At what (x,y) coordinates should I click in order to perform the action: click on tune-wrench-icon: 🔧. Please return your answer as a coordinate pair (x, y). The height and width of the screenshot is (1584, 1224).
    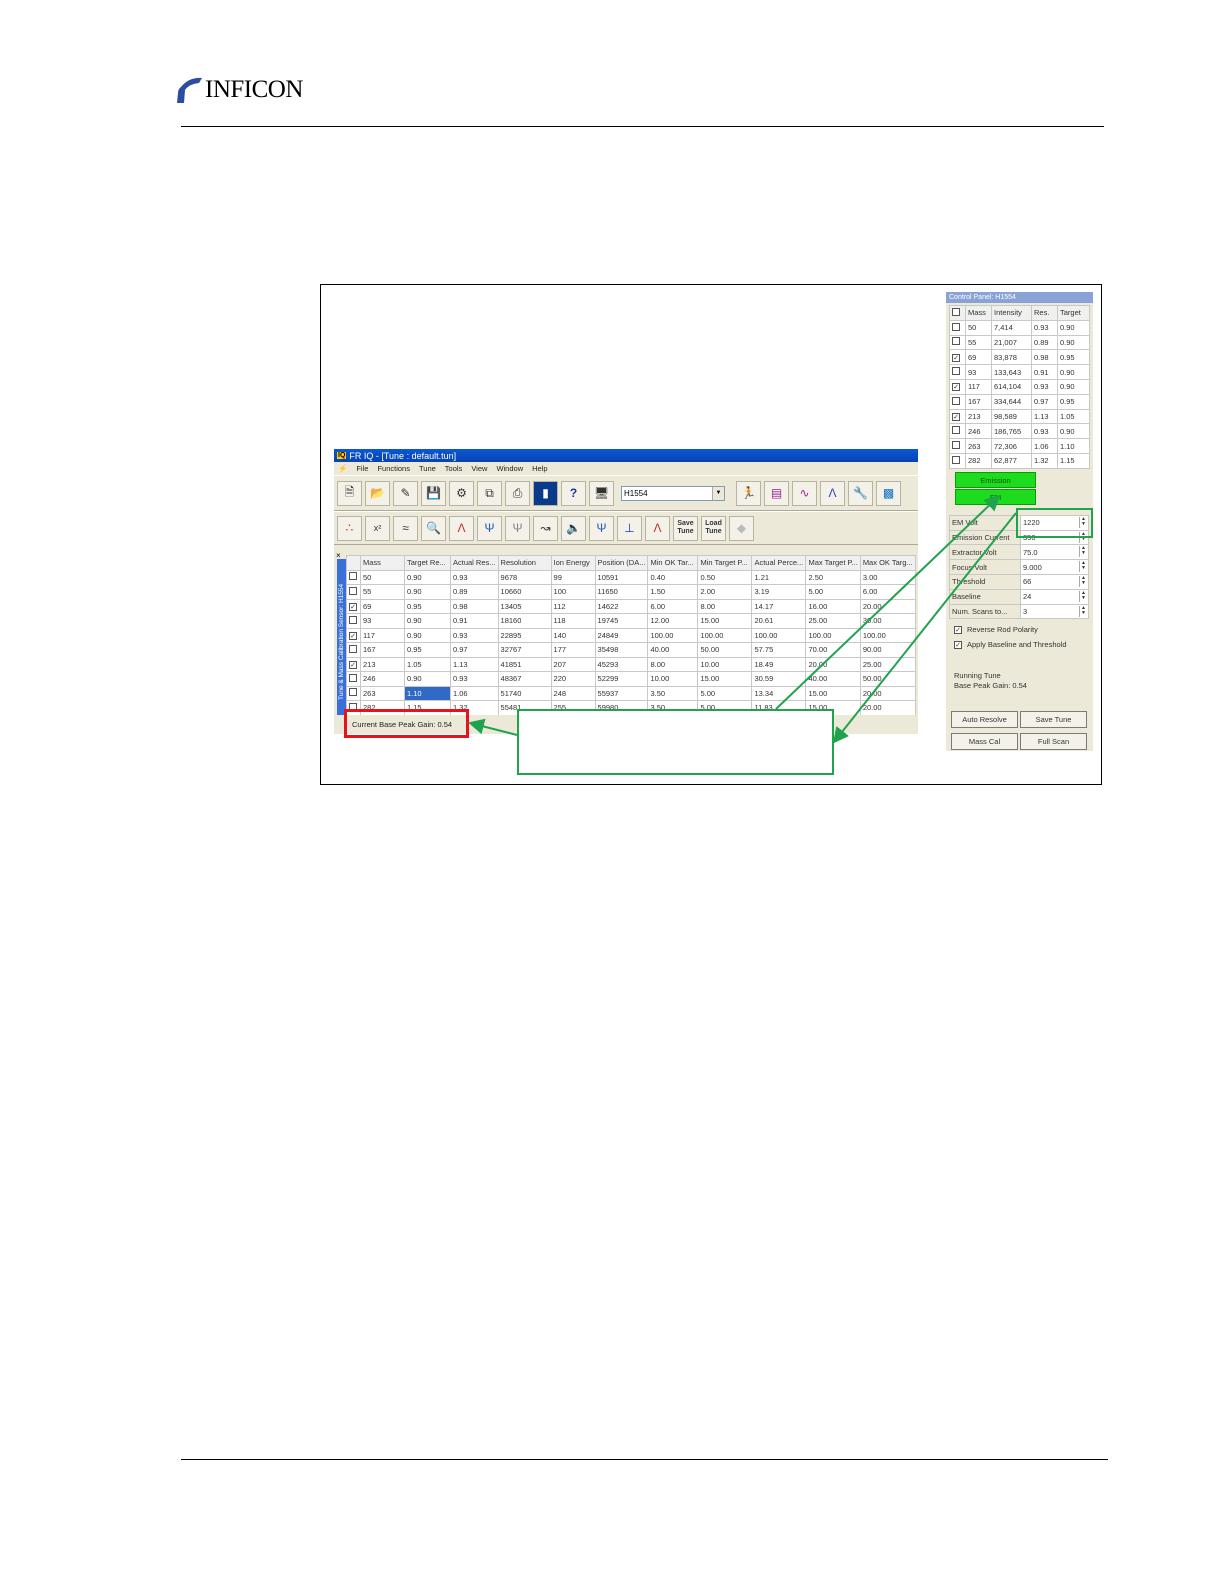
    Looking at the image, I should click on (860, 493).